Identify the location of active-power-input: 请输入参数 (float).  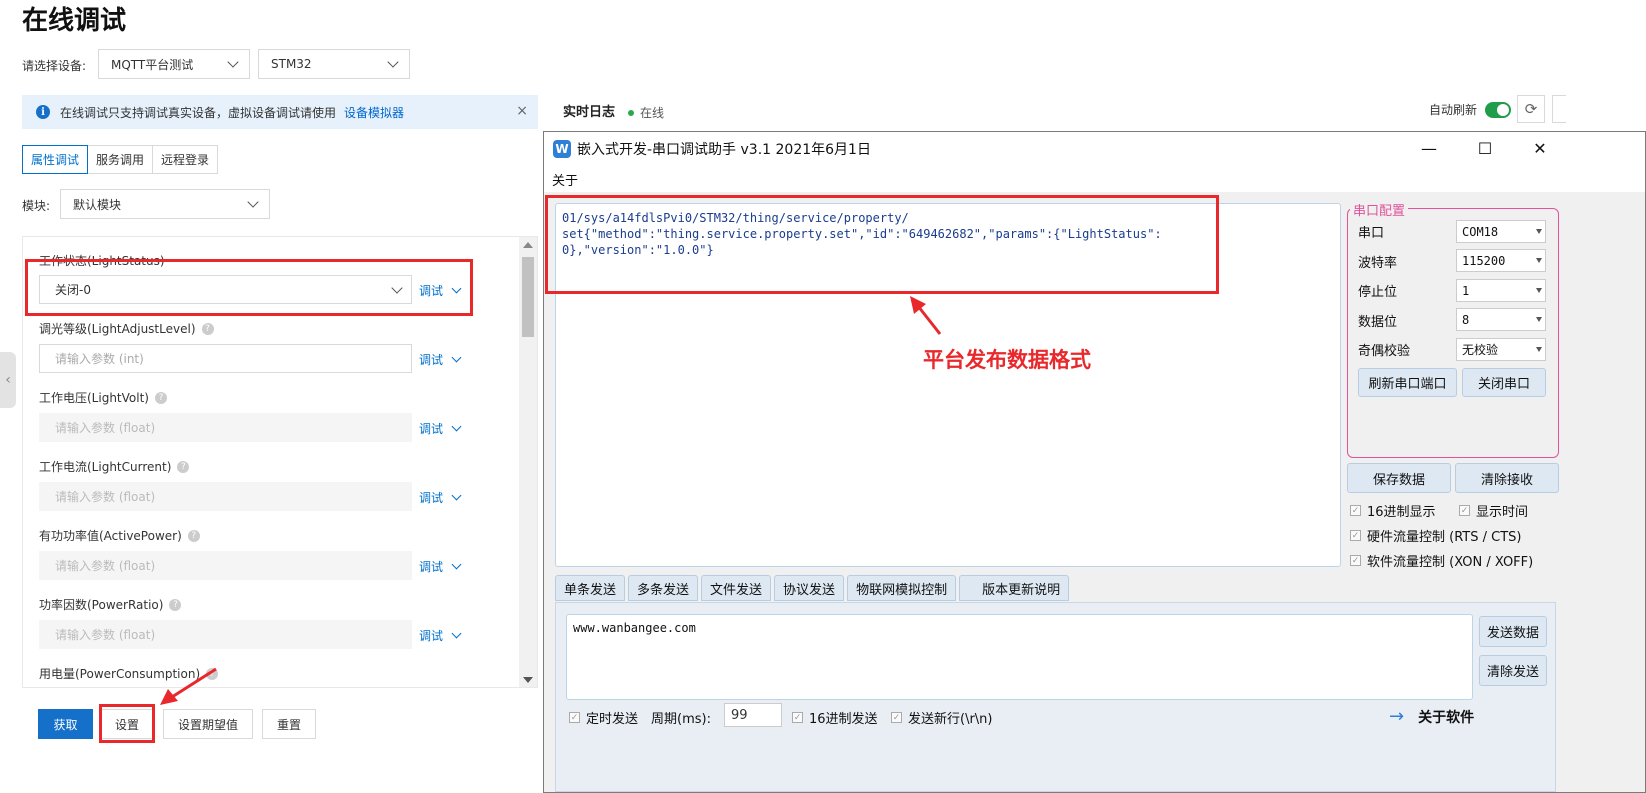
(225, 565).